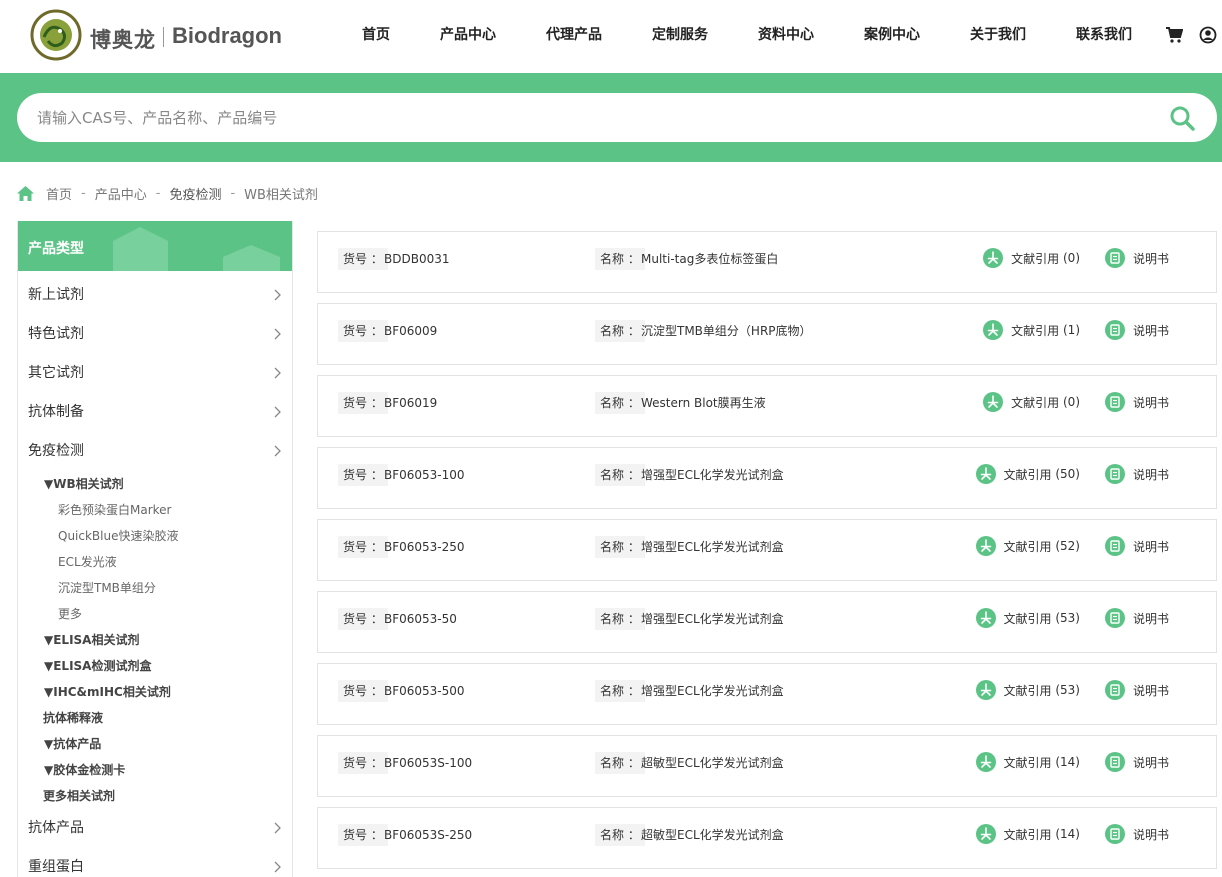 The image size is (1222, 877). I want to click on cart-icon, so click(1174, 35).